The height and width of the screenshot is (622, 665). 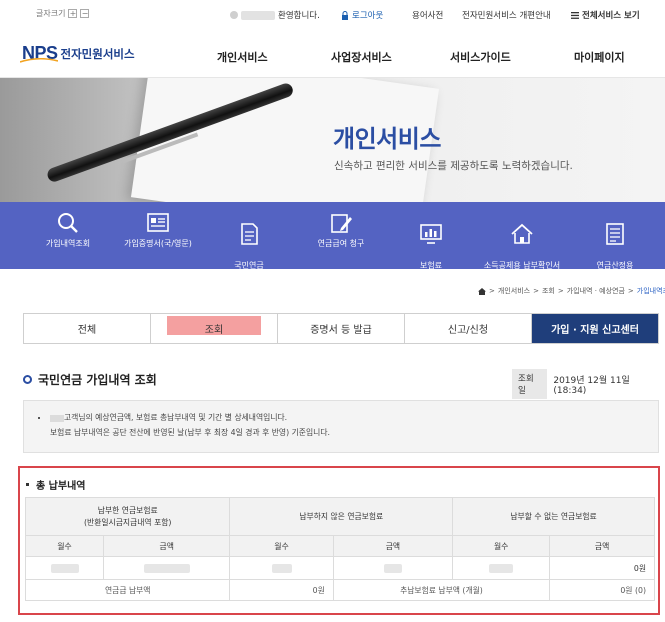 I want to click on all-services-button: 전체서비스 보기, so click(x=605, y=15).